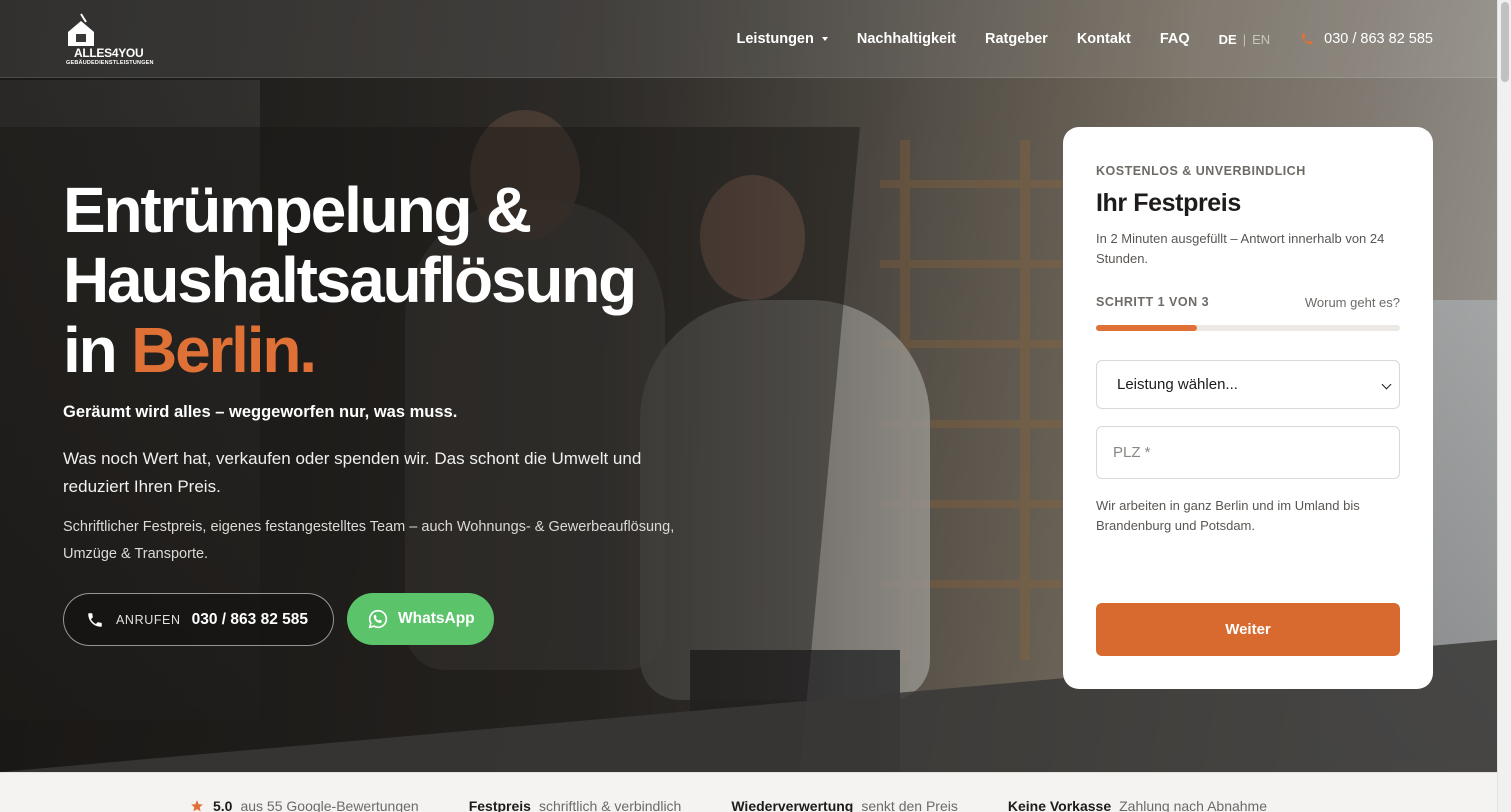 The width and height of the screenshot is (1511, 812). What do you see at coordinates (297, 210) in the screenshot?
I see `hero-title-line1: Entrümpelung &` at bounding box center [297, 210].